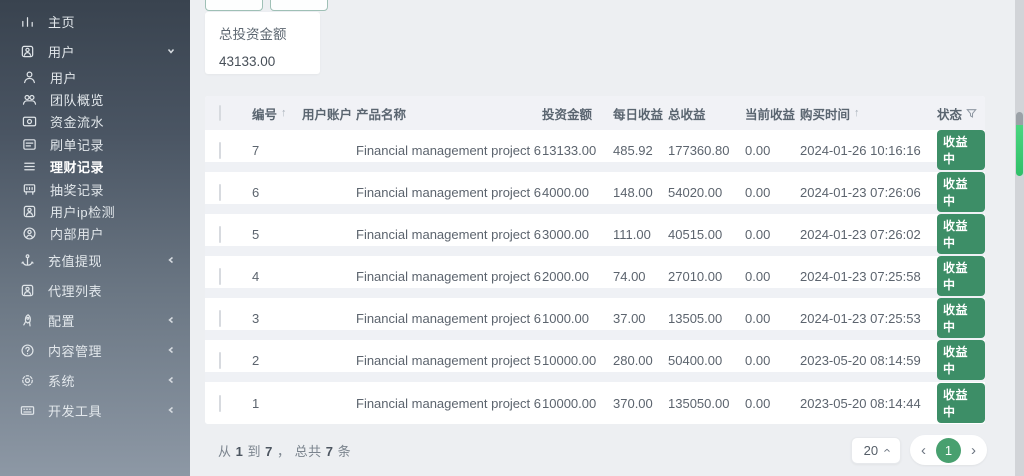 The width and height of the screenshot is (1024, 476). I want to click on cell-daily: 370.00, so click(633, 403).